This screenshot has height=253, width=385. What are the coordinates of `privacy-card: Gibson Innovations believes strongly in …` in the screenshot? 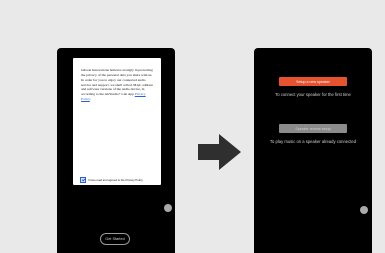 It's located at (117, 121).